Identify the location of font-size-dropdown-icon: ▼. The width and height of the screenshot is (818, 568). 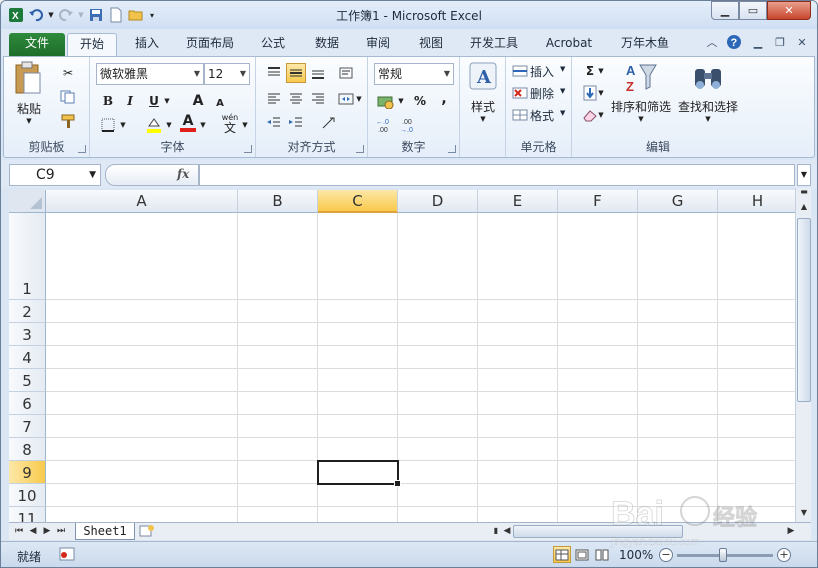
(243, 74).